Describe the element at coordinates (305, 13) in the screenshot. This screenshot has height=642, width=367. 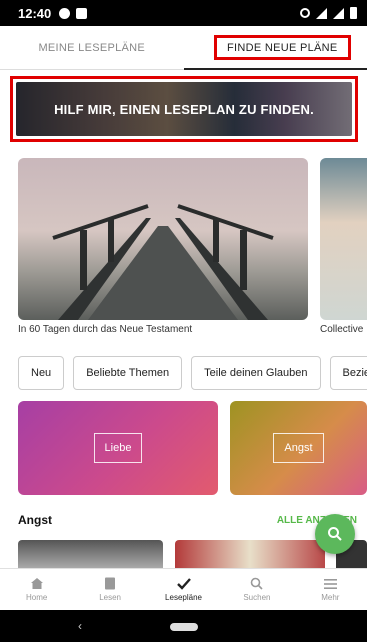
I see `alarm-icon` at that location.